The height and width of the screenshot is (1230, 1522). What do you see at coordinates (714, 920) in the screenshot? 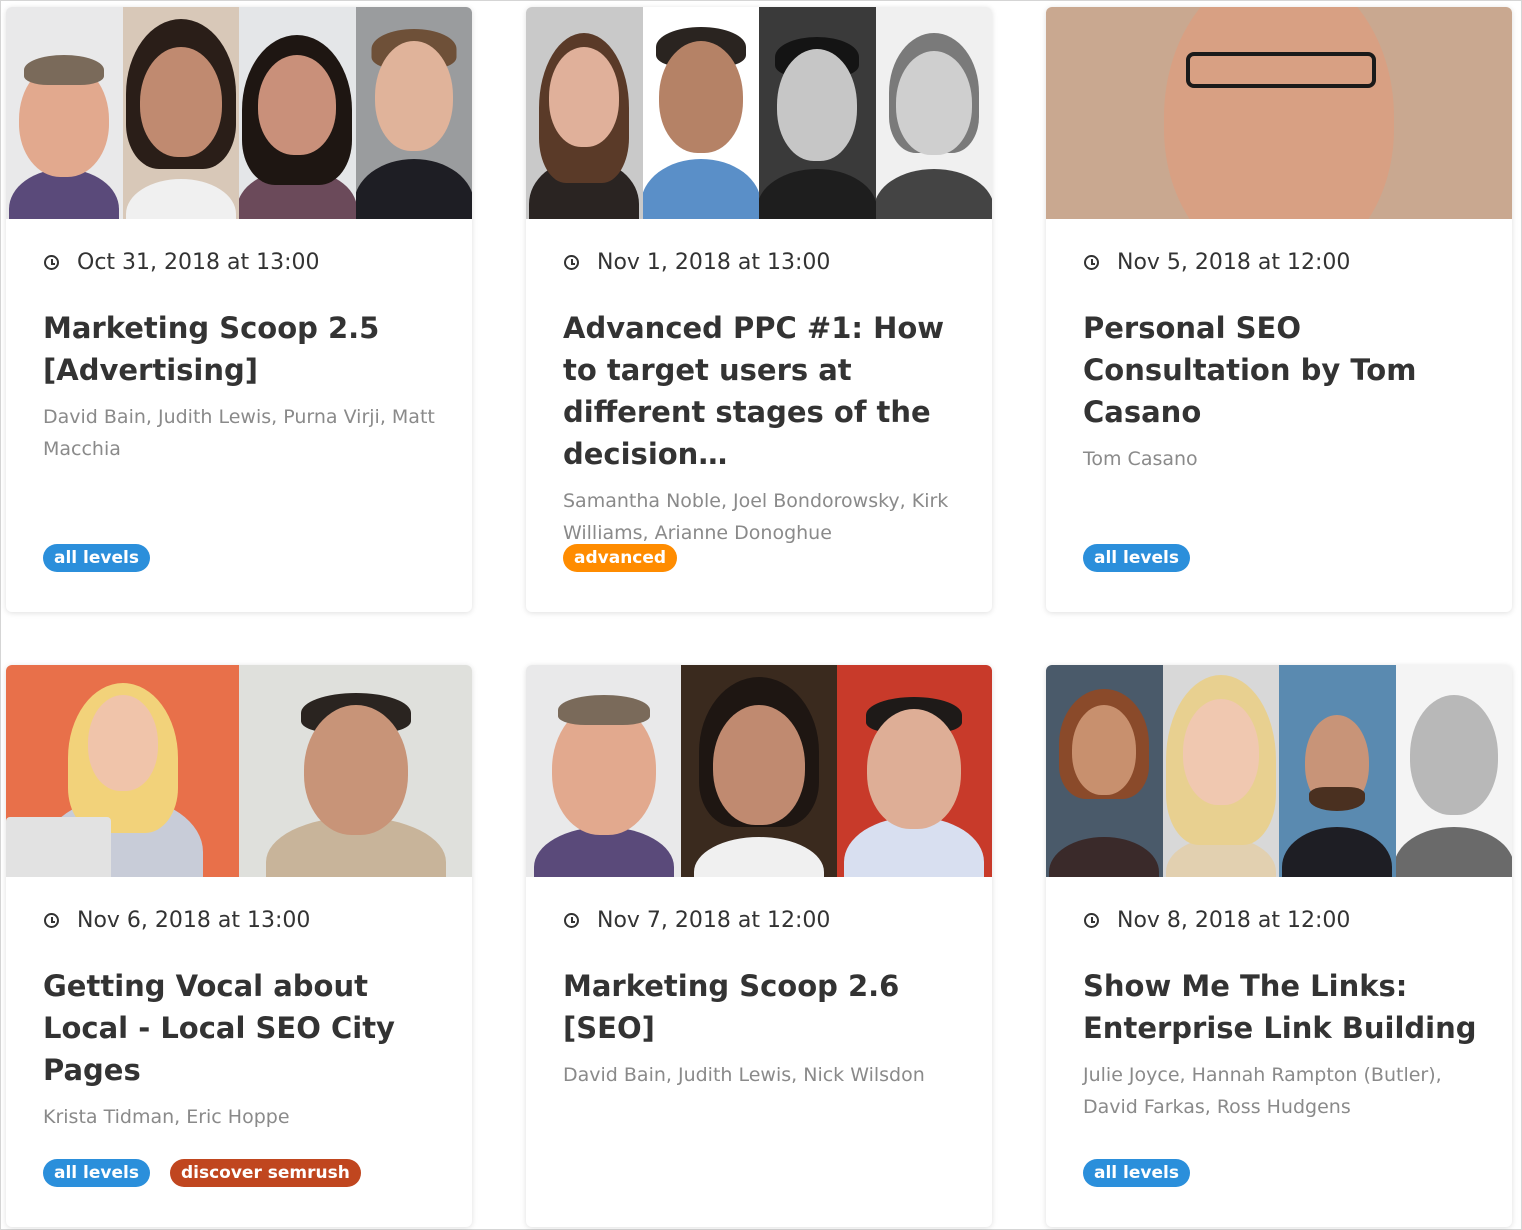
I see `event-date: Nov 7, 2018 at 12:00` at bounding box center [714, 920].